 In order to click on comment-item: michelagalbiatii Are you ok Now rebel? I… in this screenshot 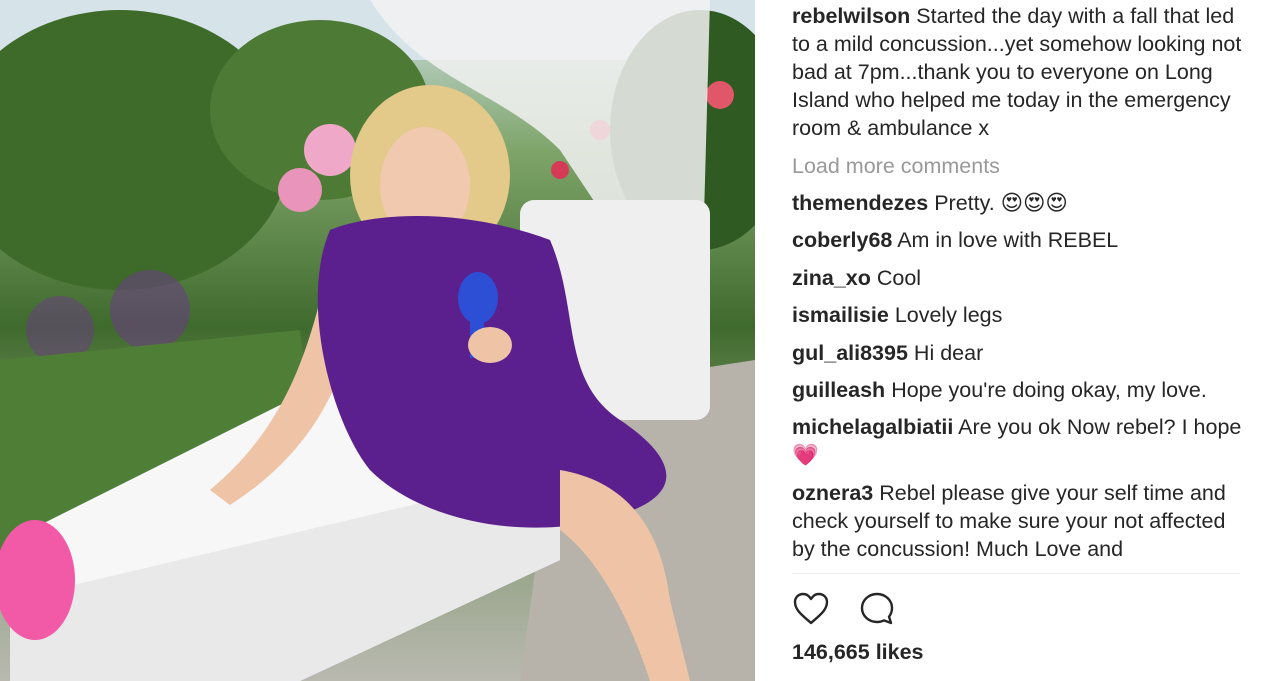, I will do `click(1017, 441)`.